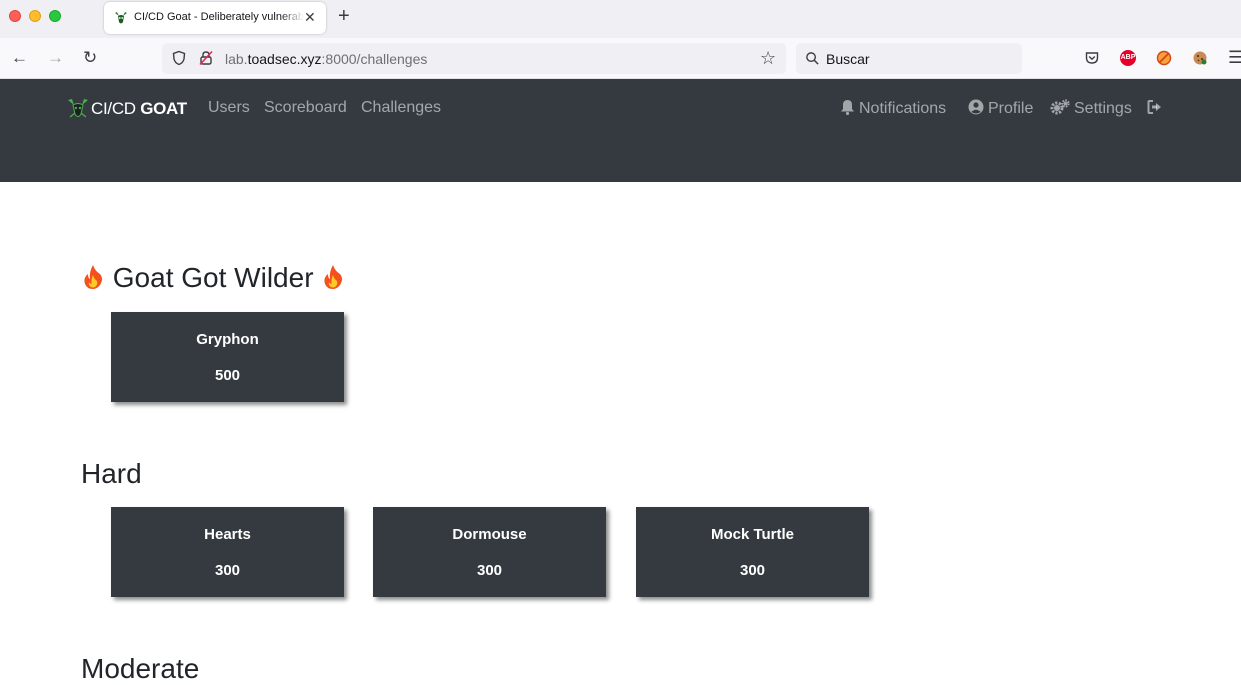 The width and height of the screenshot is (1241, 685). I want to click on sign-out-icon, so click(1154, 107).